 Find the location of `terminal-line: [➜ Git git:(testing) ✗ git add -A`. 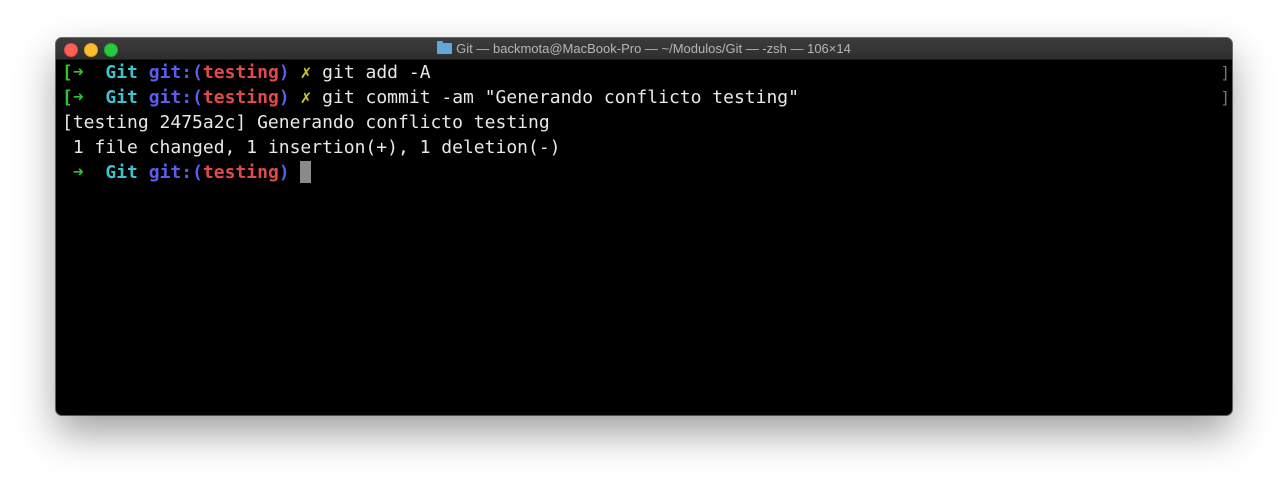

terminal-line: [➜ Git git:(testing) ✗ git add -A is located at coordinates (246, 72).